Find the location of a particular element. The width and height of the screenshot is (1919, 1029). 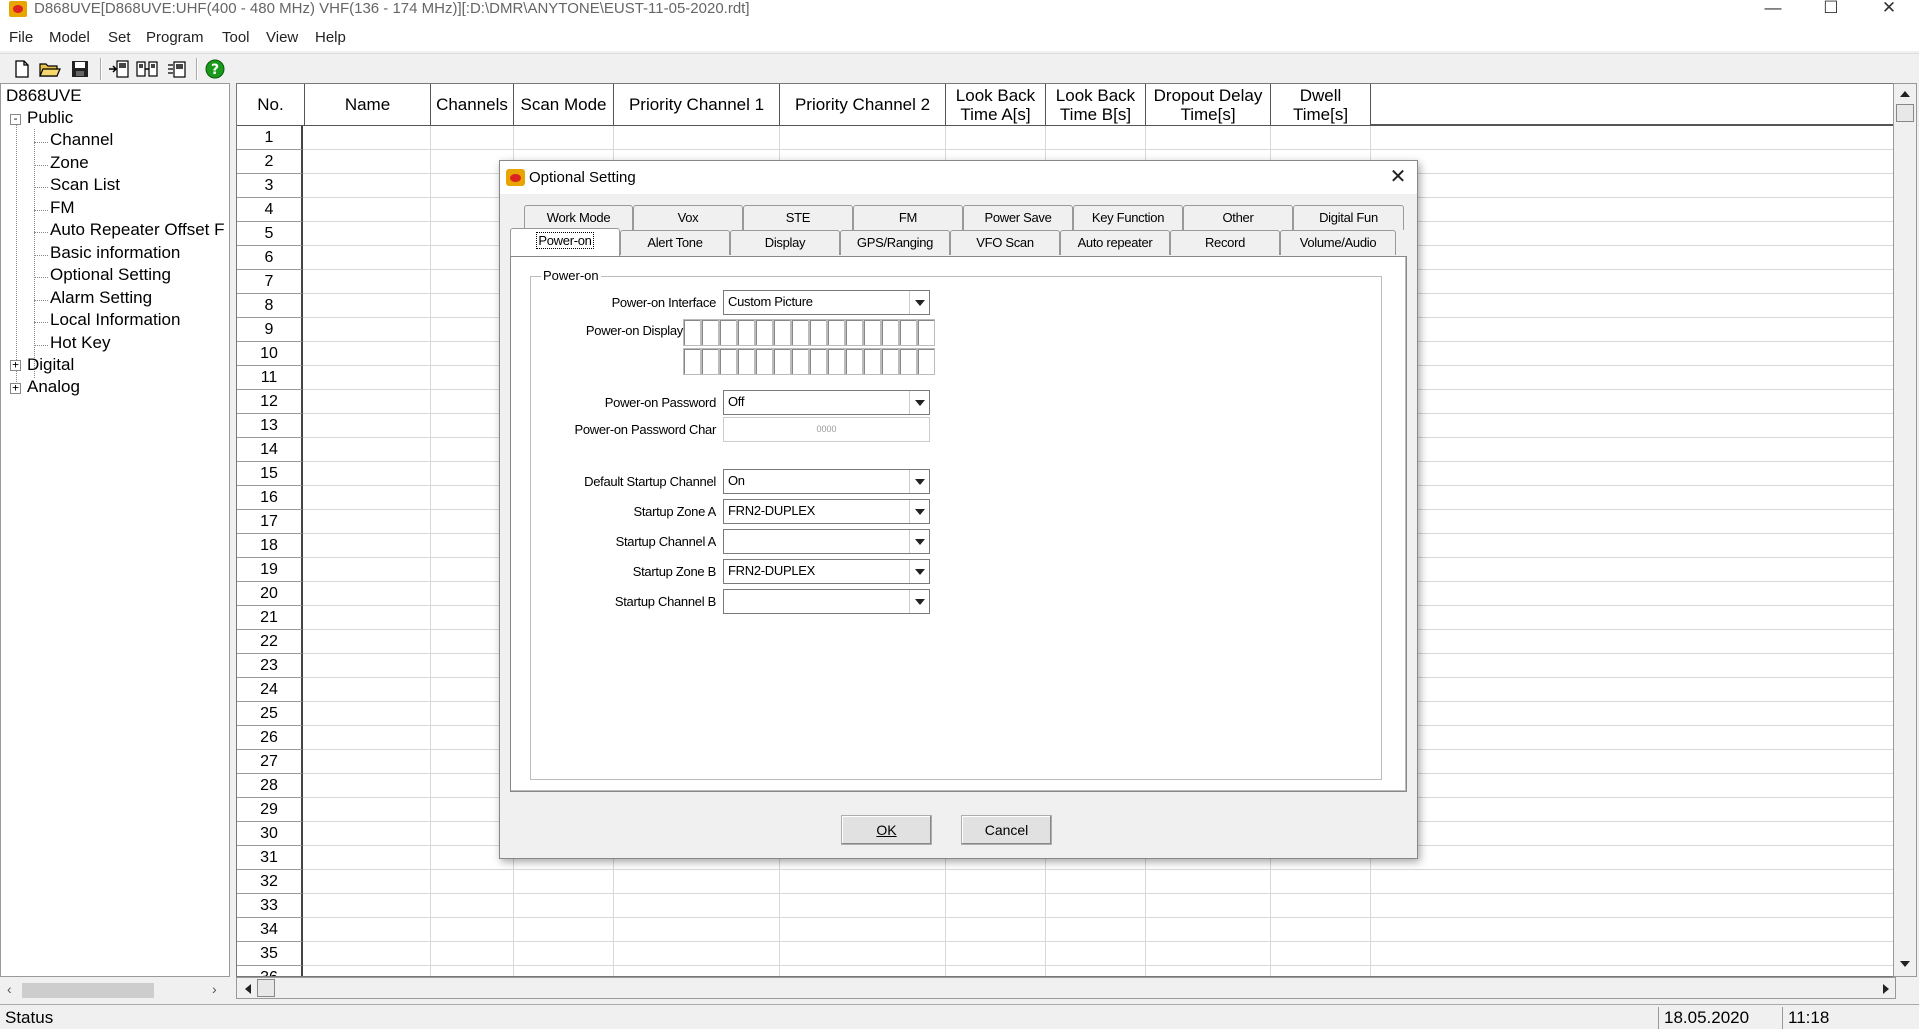

tab-power-save: Power Save is located at coordinates (1018, 217).